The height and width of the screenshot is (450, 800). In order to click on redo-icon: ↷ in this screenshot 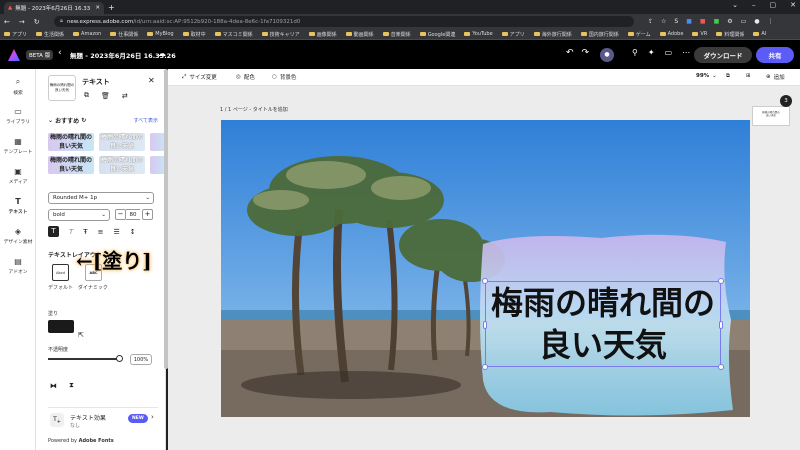, I will do `click(586, 53)`.